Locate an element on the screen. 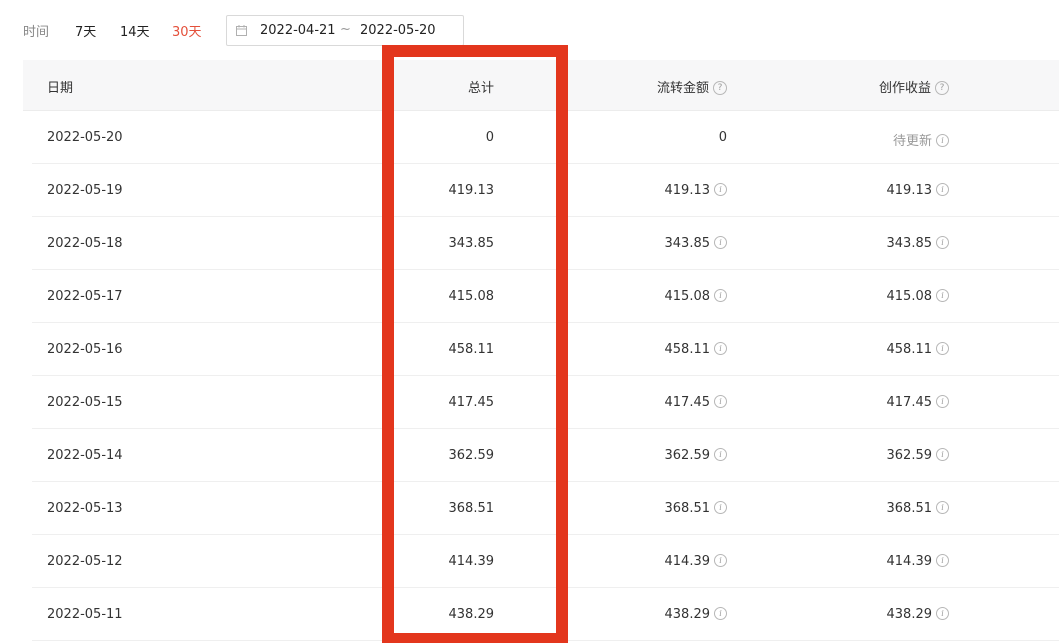 The height and width of the screenshot is (643, 1059). table-row: 2022-05-14 362.59 362.59 i 362.59 i is located at coordinates (545, 455).